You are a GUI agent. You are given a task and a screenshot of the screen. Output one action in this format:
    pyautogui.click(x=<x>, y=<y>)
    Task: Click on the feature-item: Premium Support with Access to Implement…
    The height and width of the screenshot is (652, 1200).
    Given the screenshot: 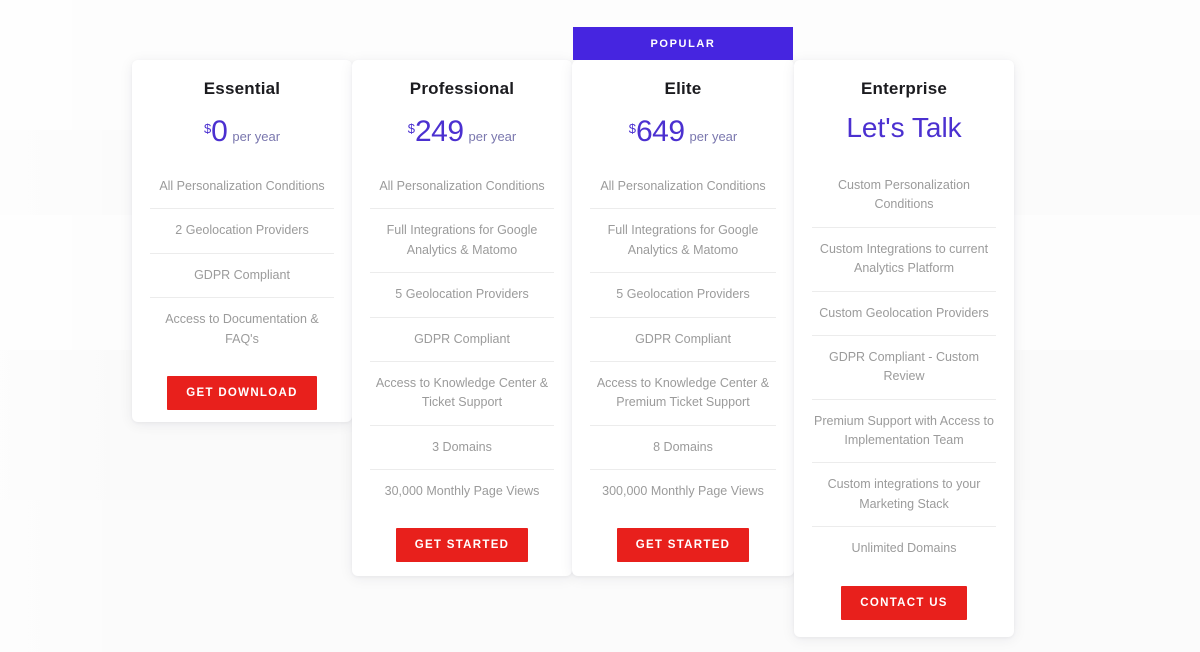 What is the action you would take?
    pyautogui.click(x=904, y=432)
    